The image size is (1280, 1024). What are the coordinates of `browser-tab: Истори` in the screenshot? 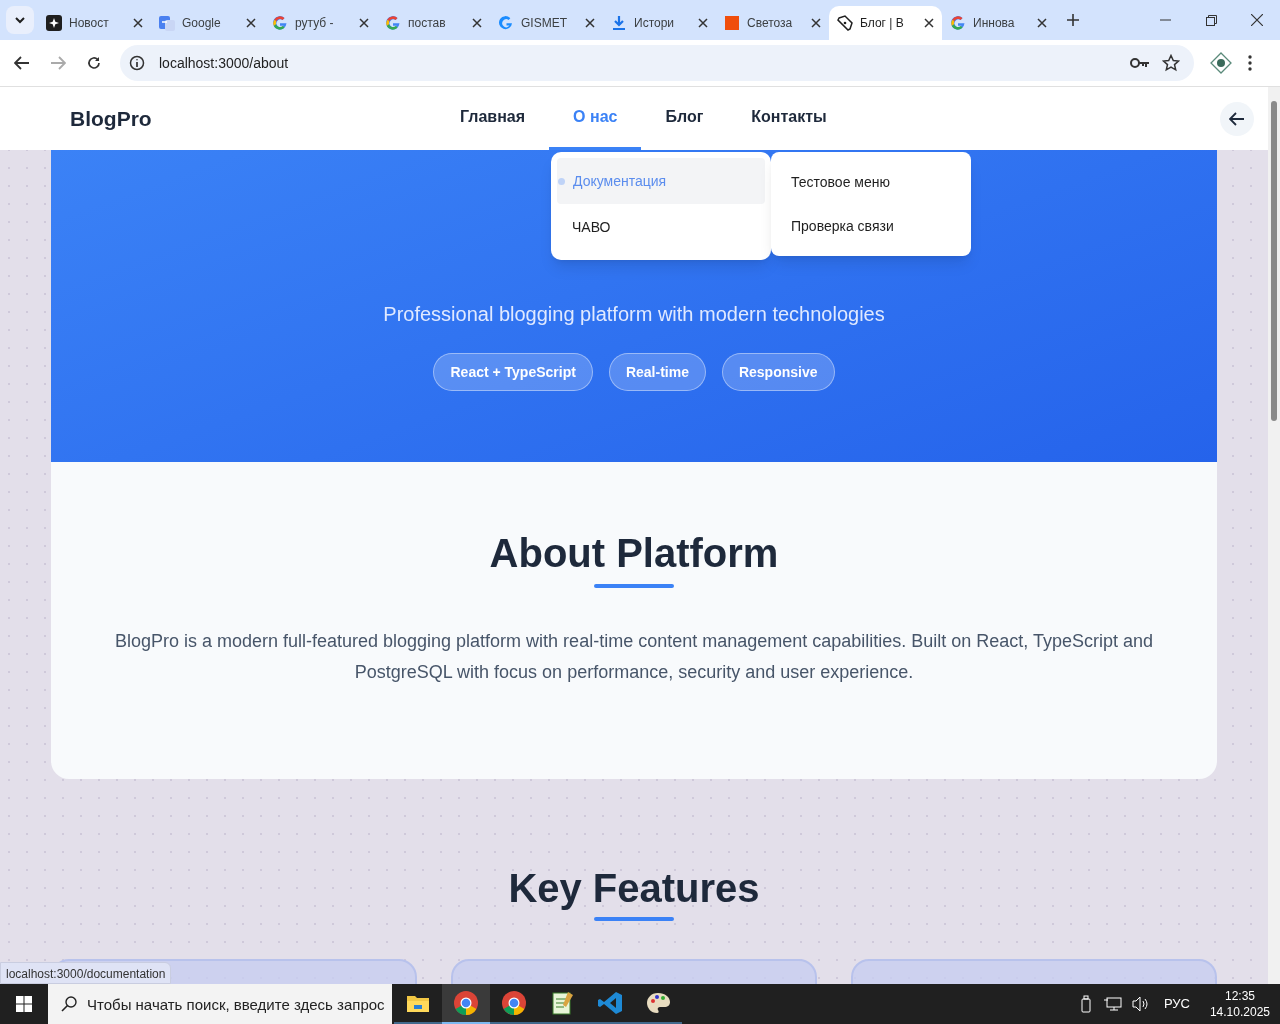 It's located at (659, 23).